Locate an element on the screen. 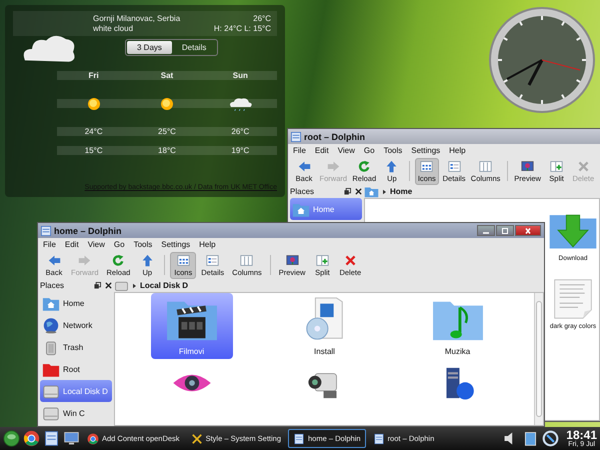 Image resolution: width=600 pixels, height=450 pixels. window-title: home – Dolphin is located at coordinates (88, 231).